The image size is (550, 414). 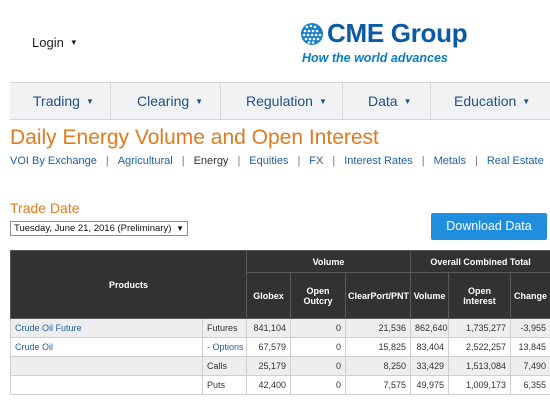 I want to click on trade-date-value: Tuesday, June 21, 2016 (Preliminary), so click(x=93, y=228).